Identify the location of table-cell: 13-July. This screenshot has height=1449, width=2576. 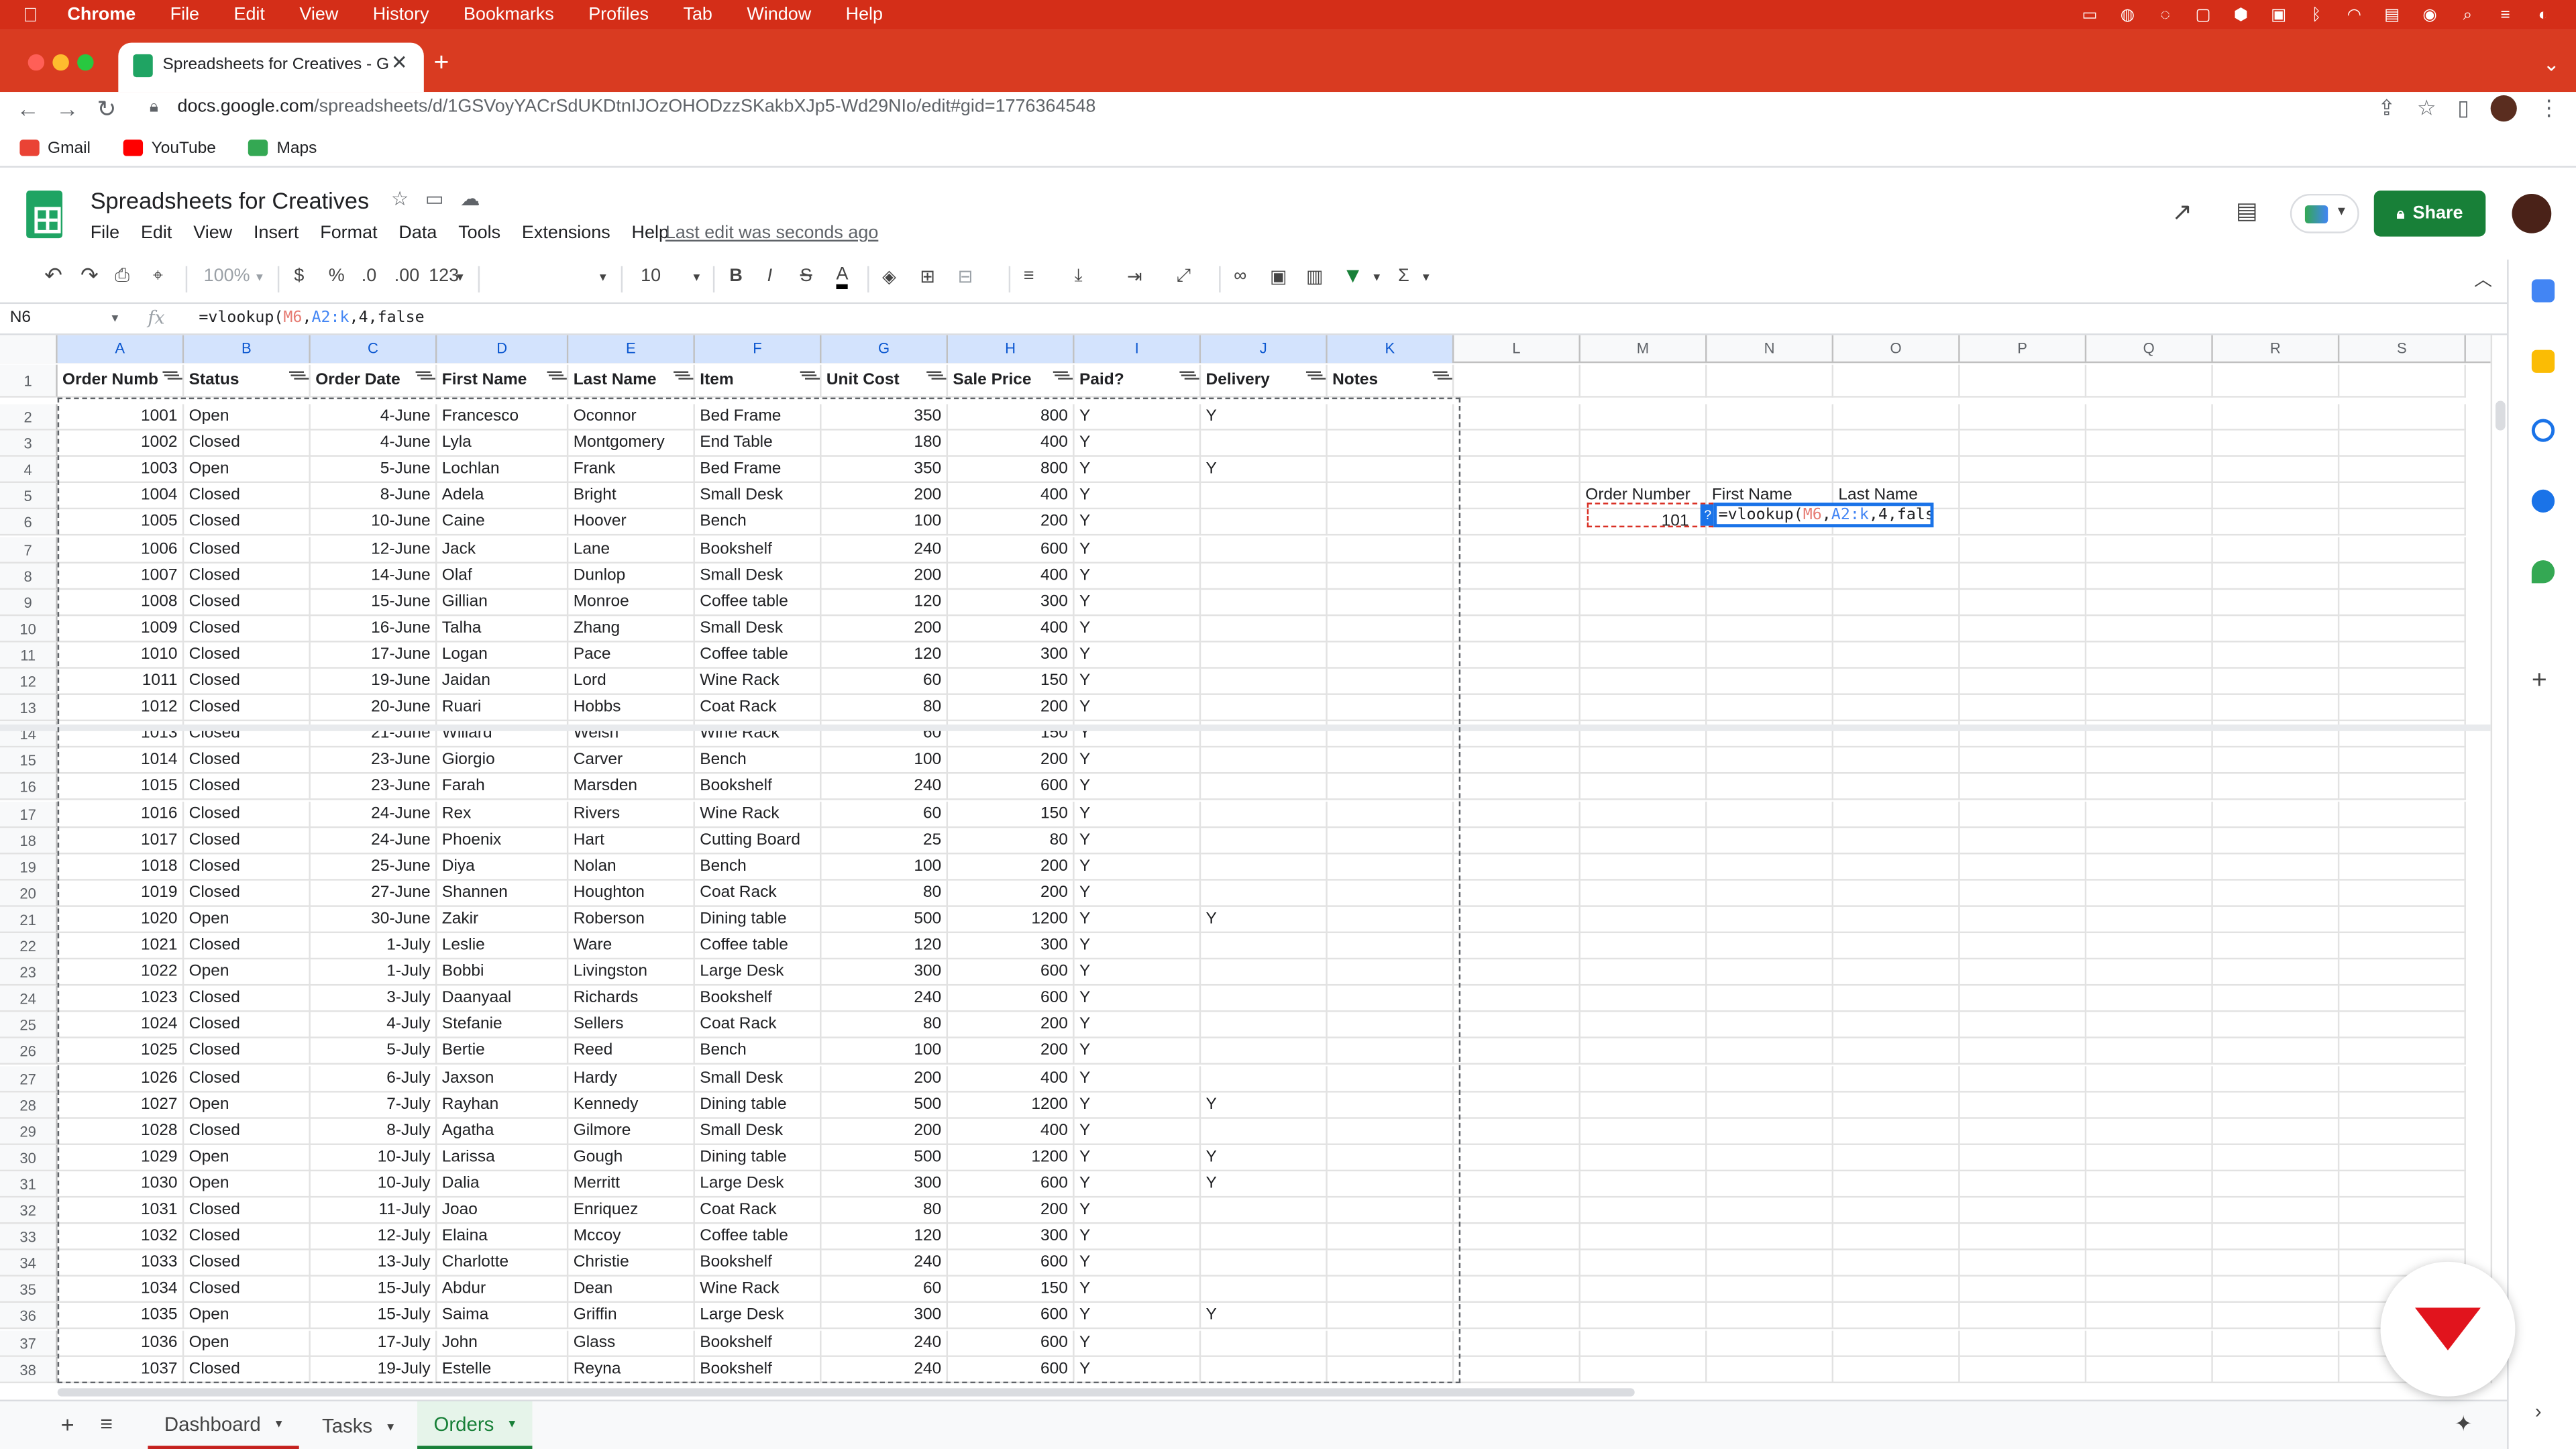
(373, 1263).